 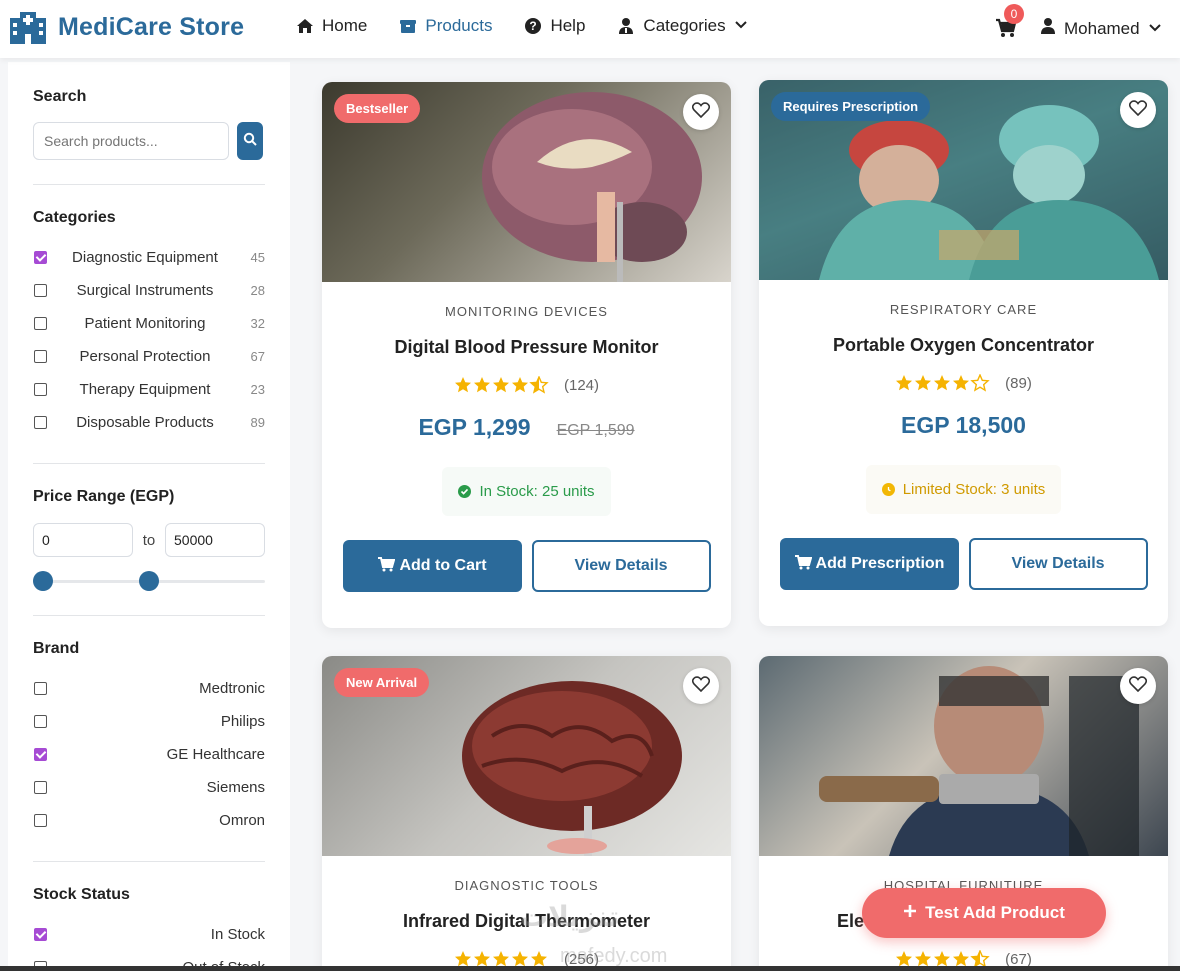 I want to click on search-title: Search, so click(x=60, y=96).